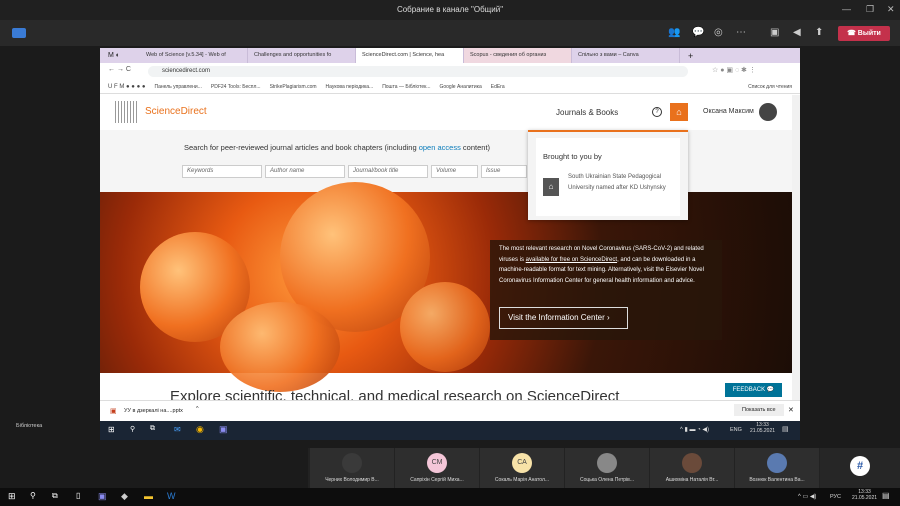 The image size is (900, 506). Describe the element at coordinates (171, 496) in the screenshot. I see `word-icon: W` at that location.